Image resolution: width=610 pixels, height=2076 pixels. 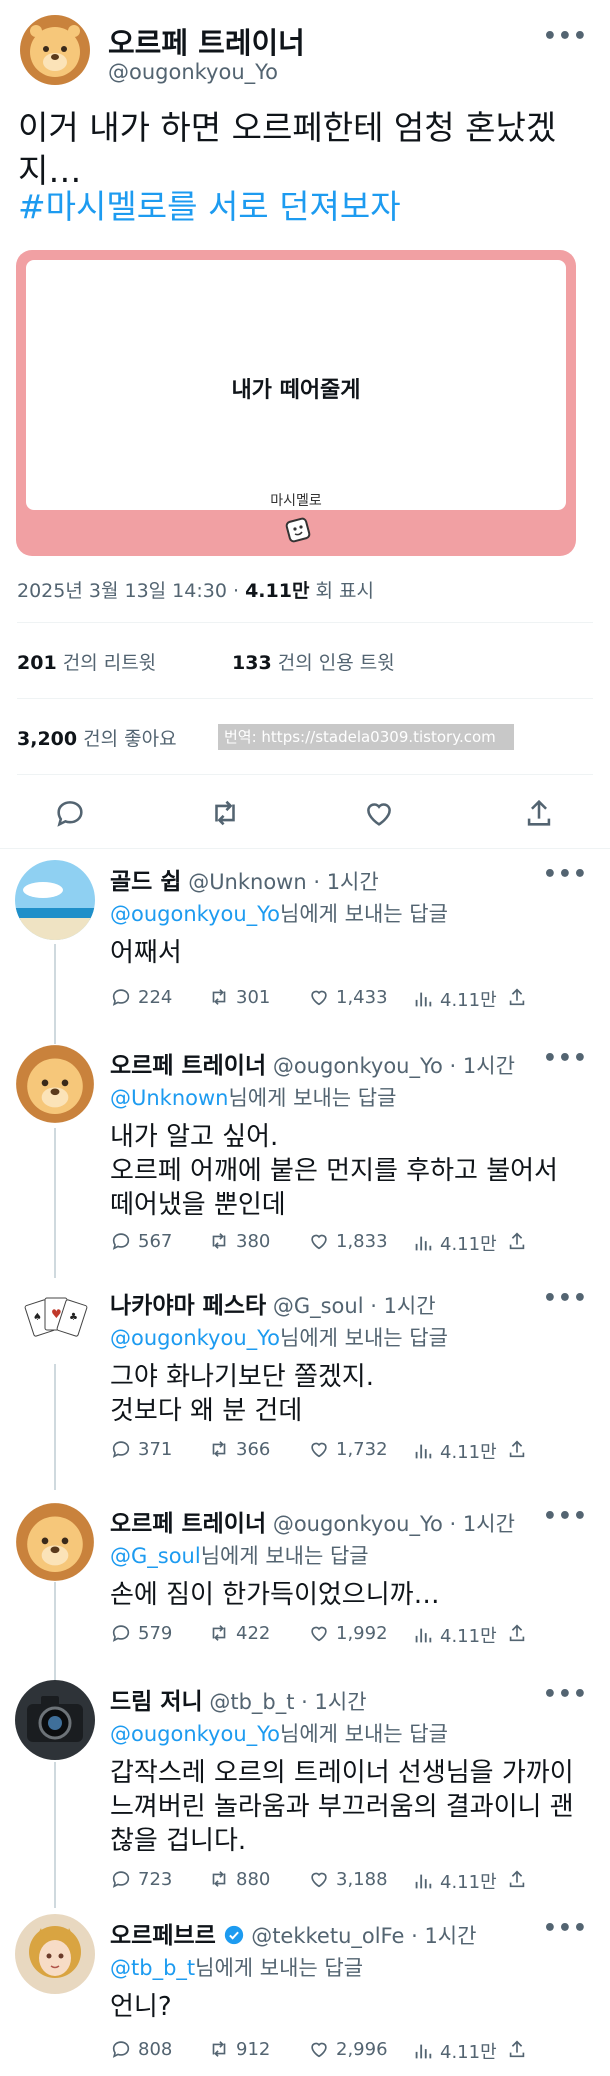 I want to click on mention-link: @tb_b_t, so click(x=152, y=1968).